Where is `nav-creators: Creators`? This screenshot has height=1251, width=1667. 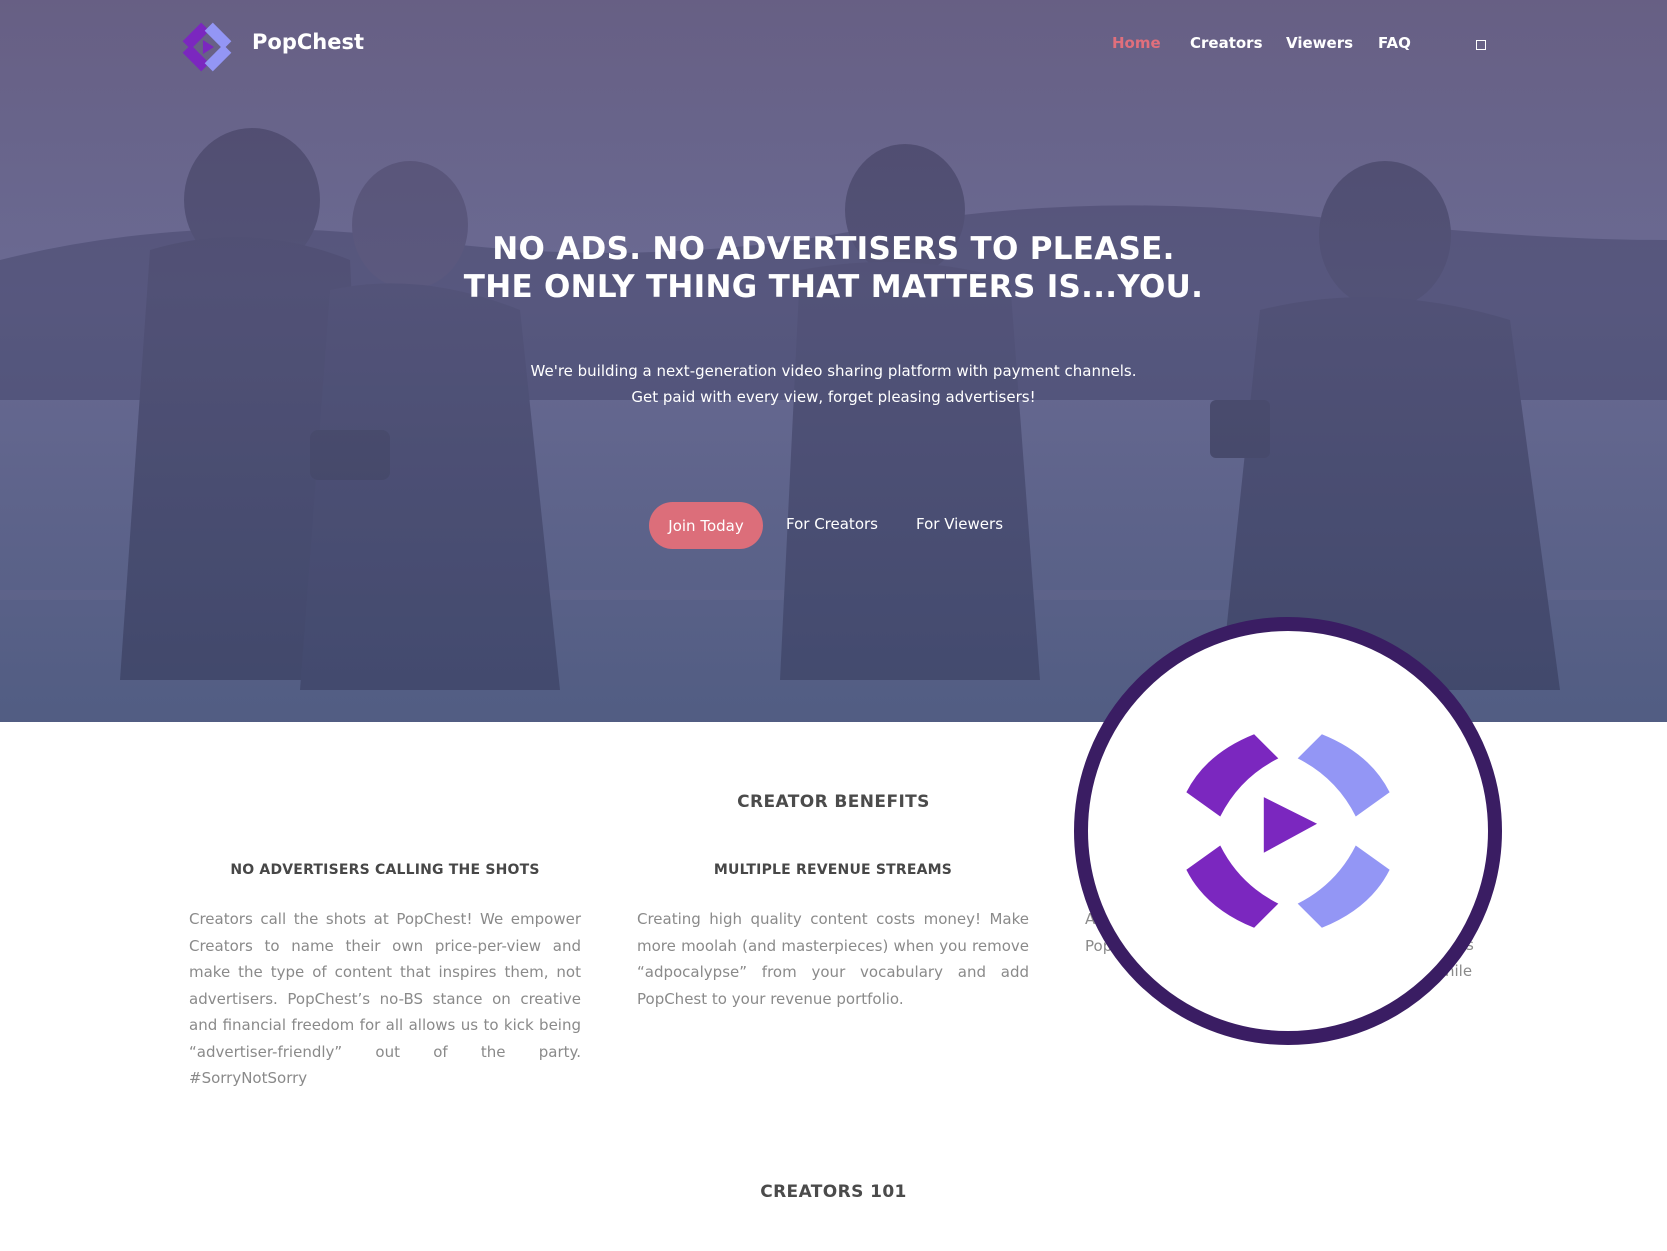 nav-creators: Creators is located at coordinates (1226, 43).